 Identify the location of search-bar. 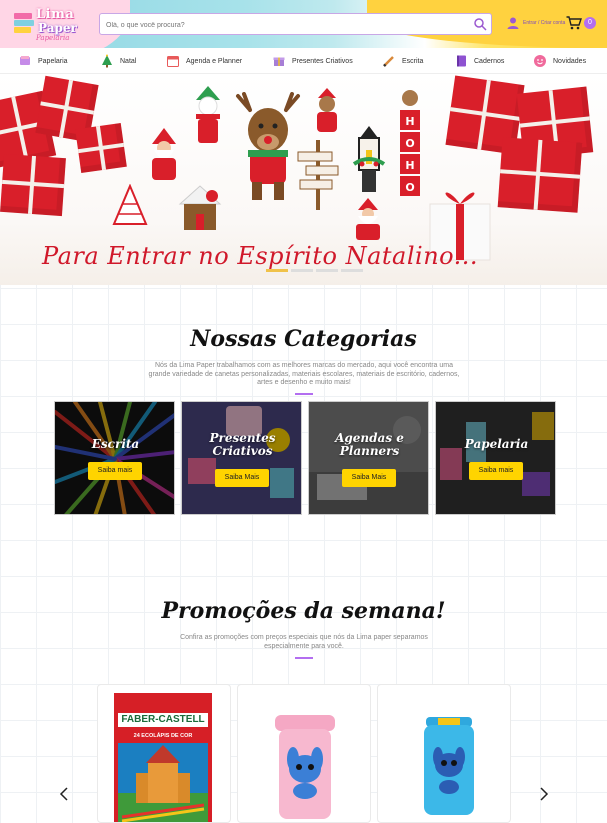
(295, 24).